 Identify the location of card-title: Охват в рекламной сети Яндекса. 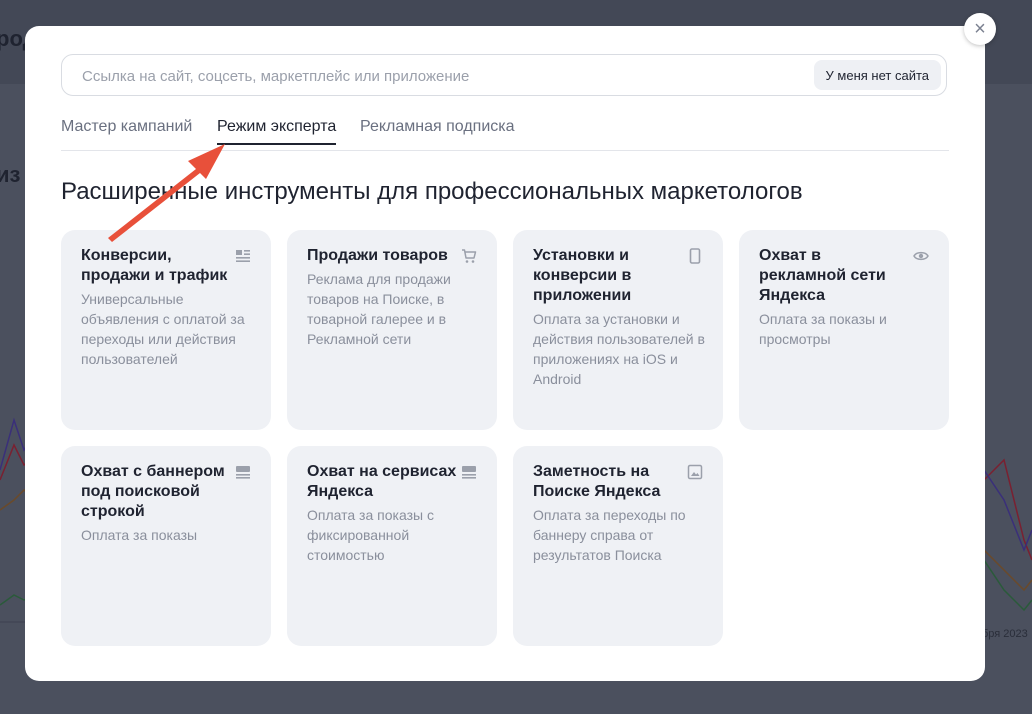
(822, 275).